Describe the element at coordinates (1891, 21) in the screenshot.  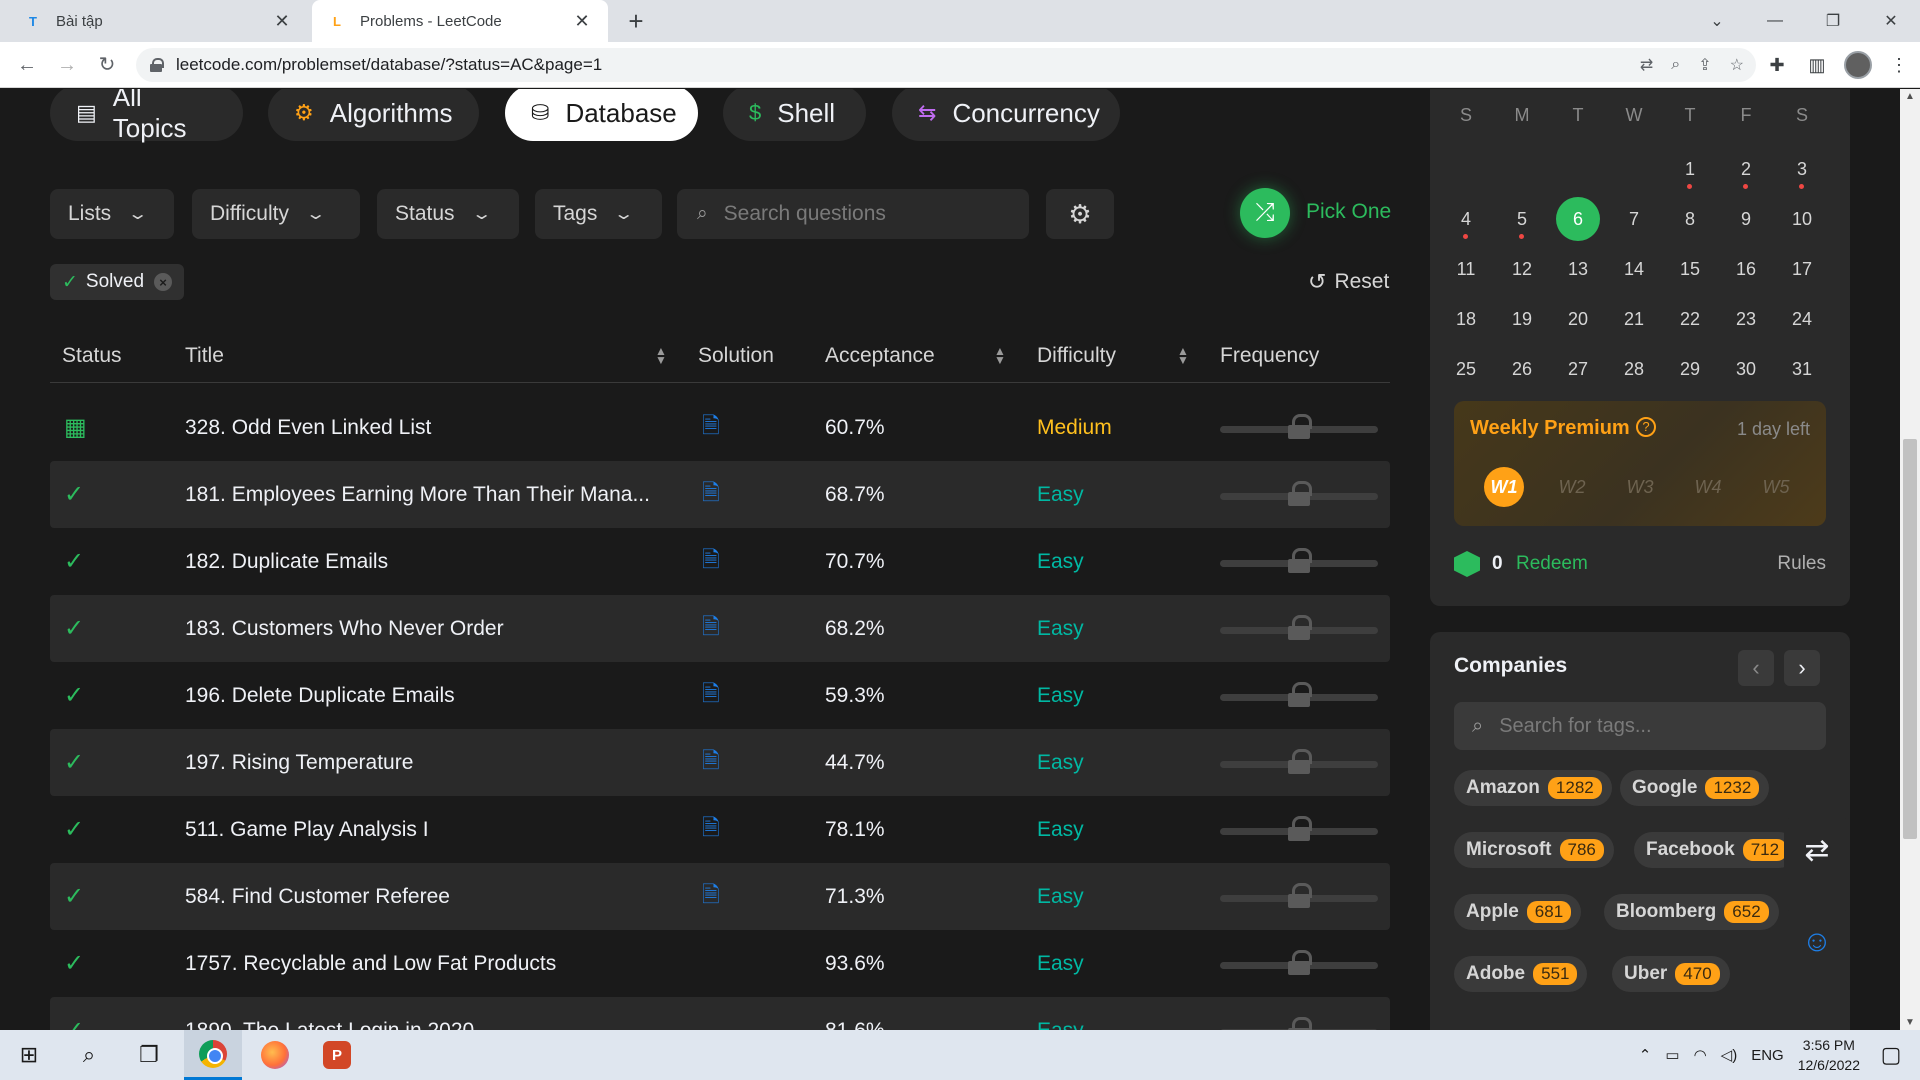
I see `close-window-icon: ✕` at that location.